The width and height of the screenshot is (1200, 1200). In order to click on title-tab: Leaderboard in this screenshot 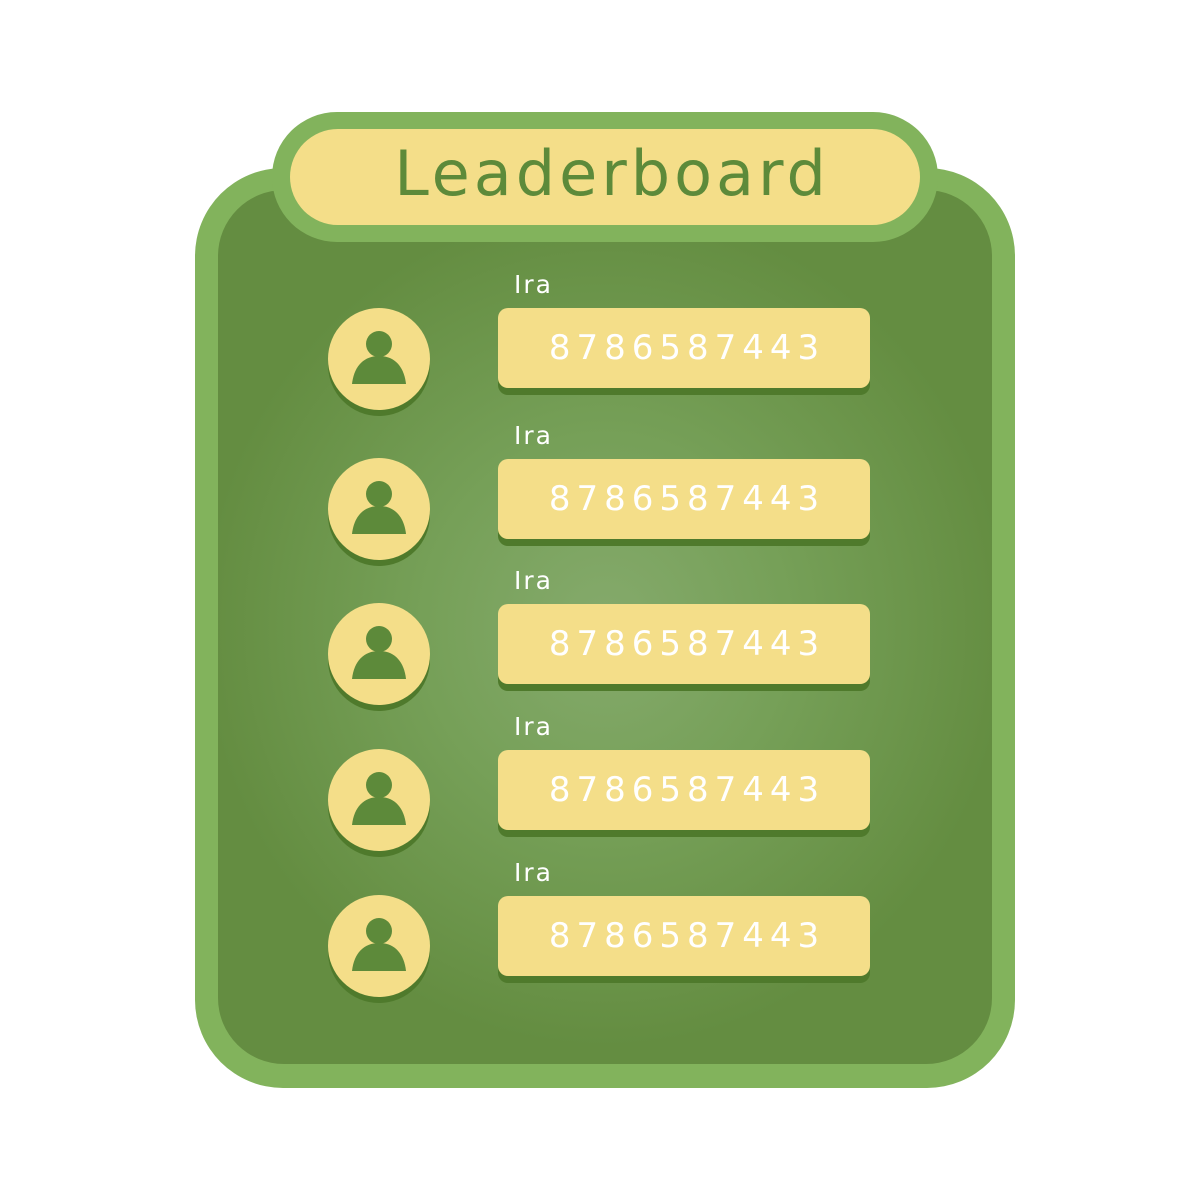, I will do `click(605, 177)`.